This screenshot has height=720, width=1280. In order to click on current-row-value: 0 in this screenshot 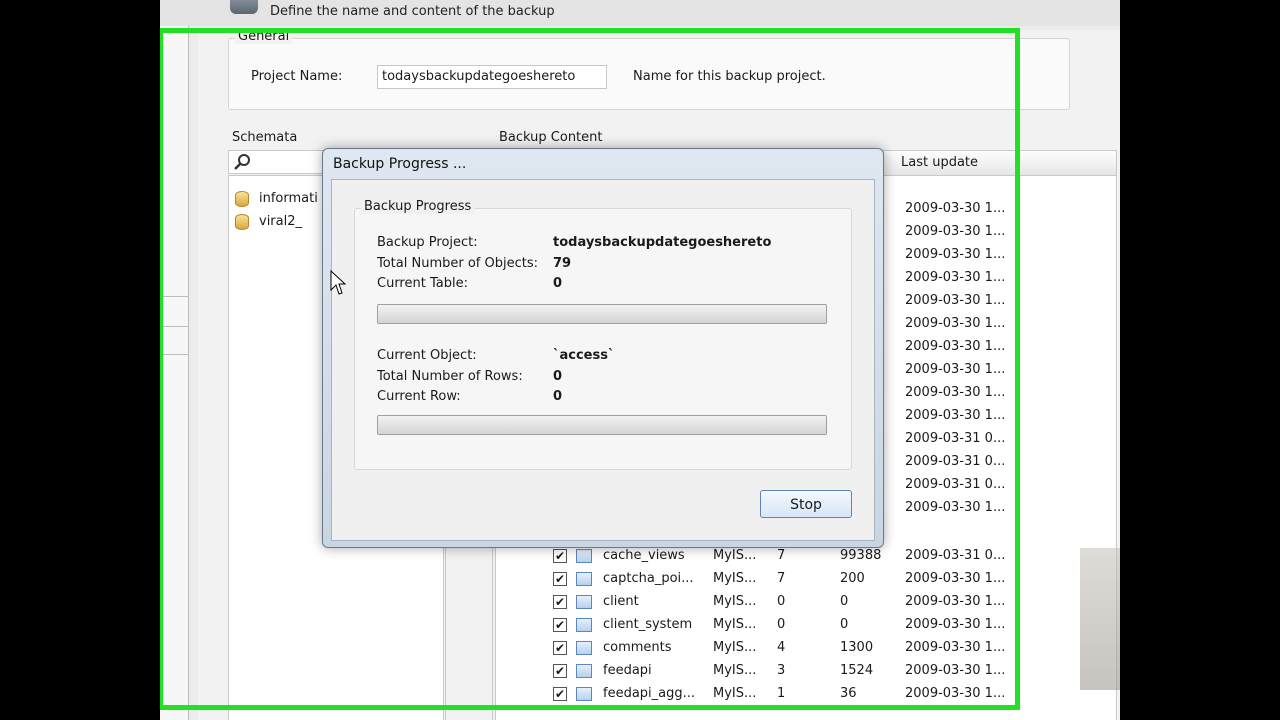, I will do `click(558, 396)`.